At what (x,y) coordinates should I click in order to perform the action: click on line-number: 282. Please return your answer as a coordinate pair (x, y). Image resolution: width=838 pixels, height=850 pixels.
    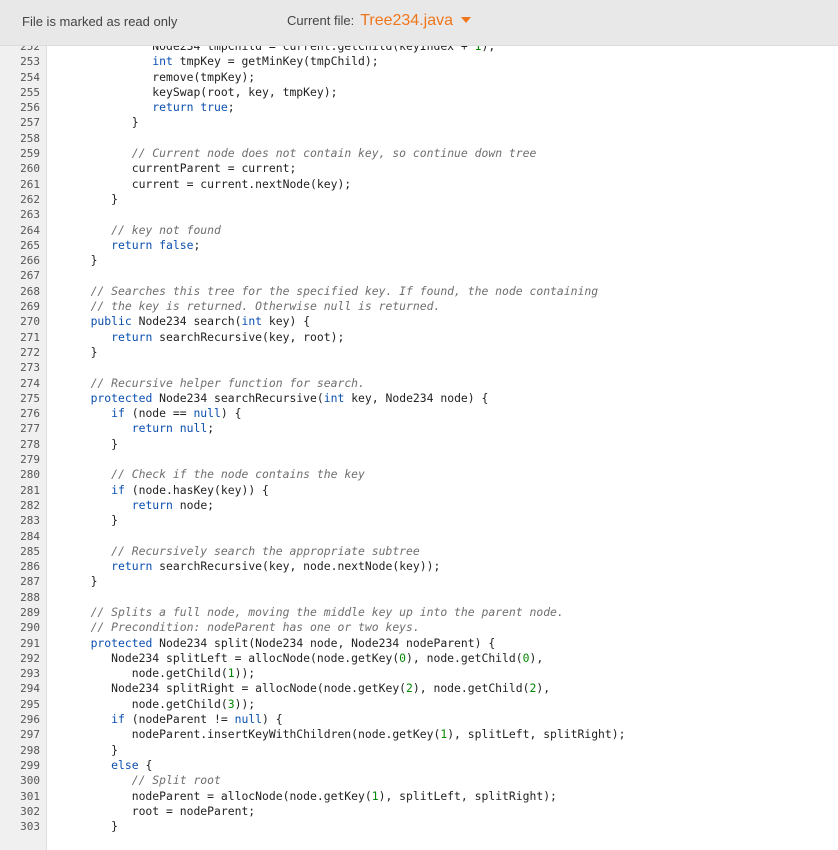
    Looking at the image, I should click on (30, 505).